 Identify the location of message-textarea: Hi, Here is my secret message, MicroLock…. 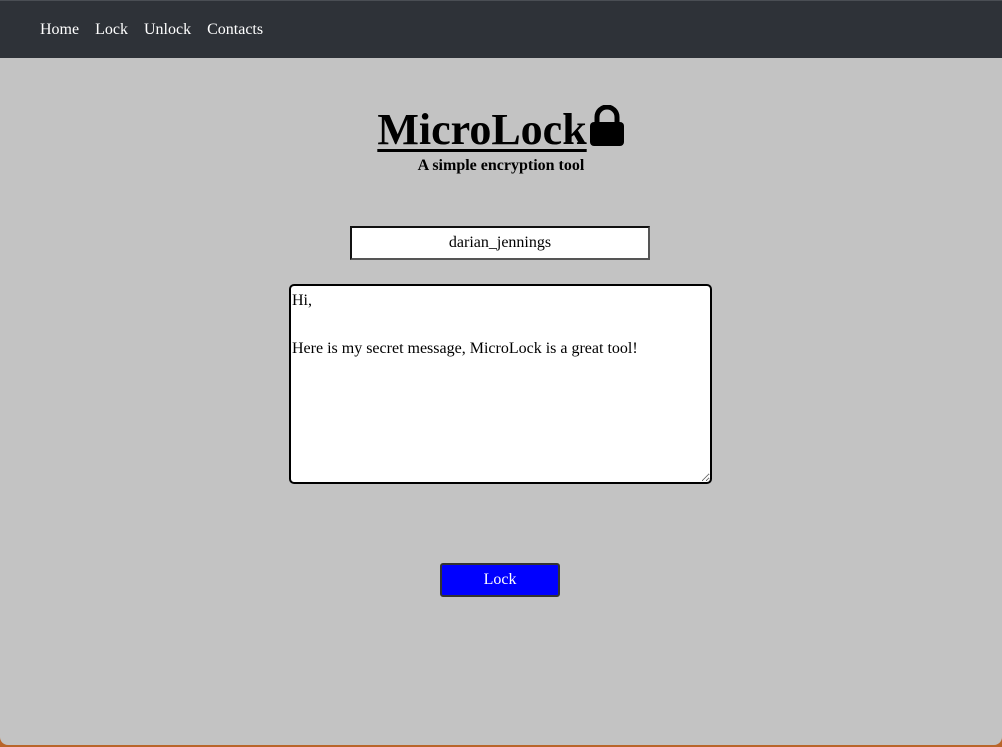
(500, 384).